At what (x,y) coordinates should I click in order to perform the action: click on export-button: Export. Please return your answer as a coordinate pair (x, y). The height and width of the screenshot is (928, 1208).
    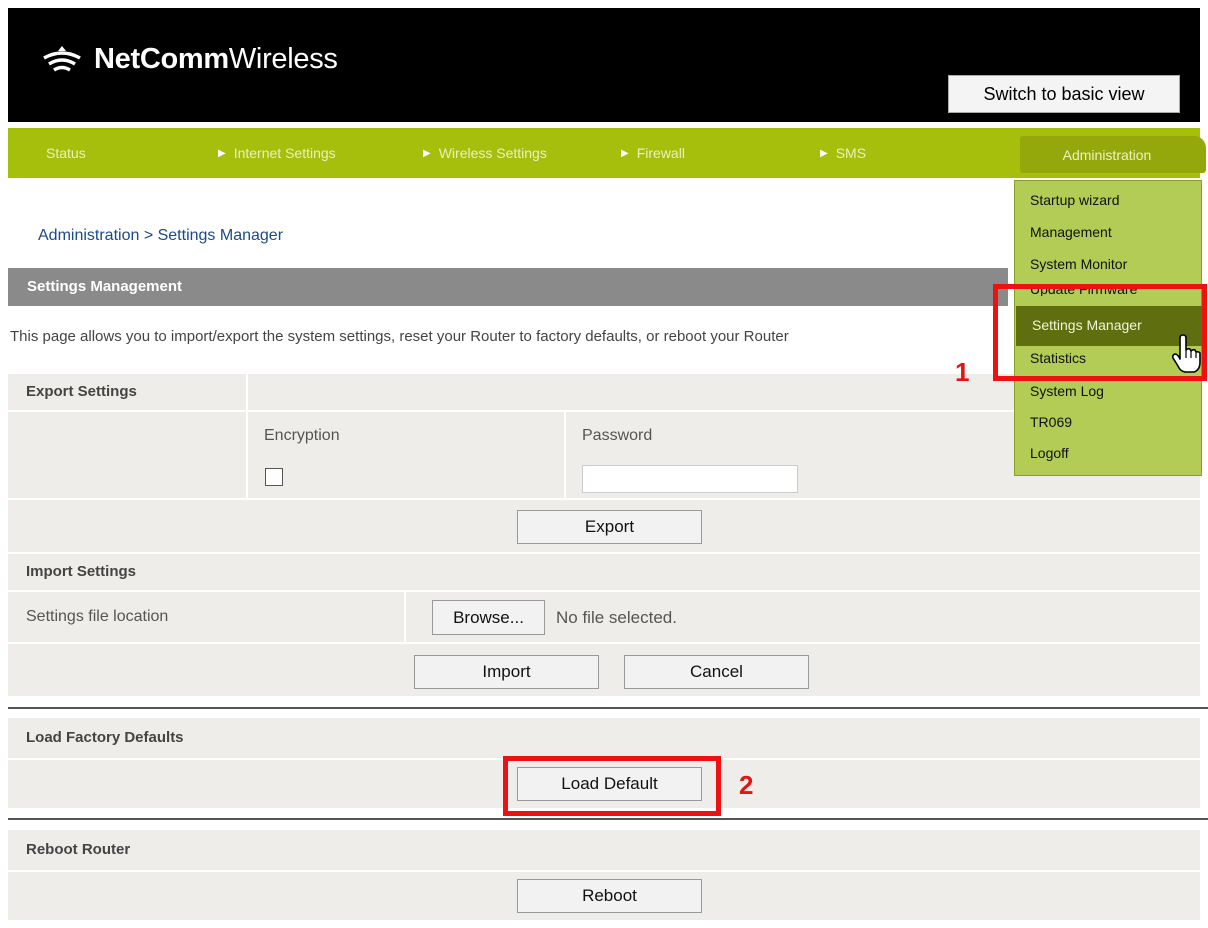
    Looking at the image, I should click on (609, 527).